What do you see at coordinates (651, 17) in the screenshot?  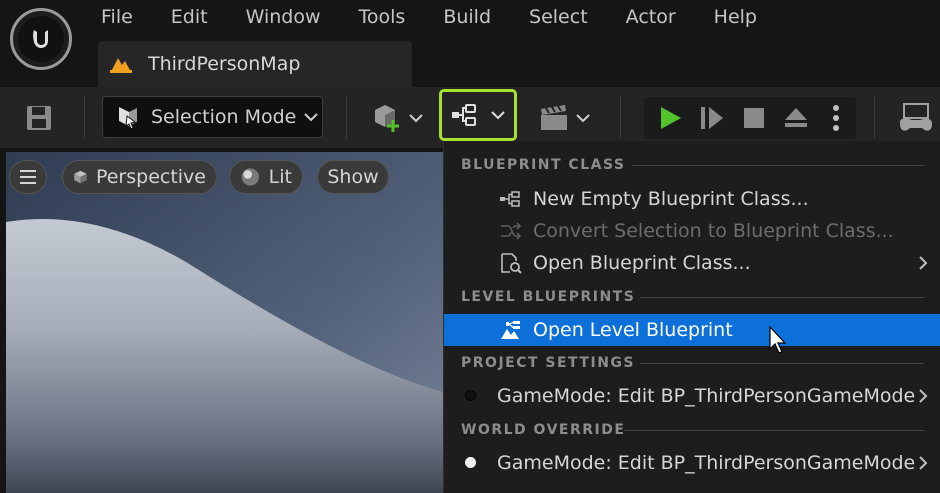 I see `menu-actor: Actor` at bounding box center [651, 17].